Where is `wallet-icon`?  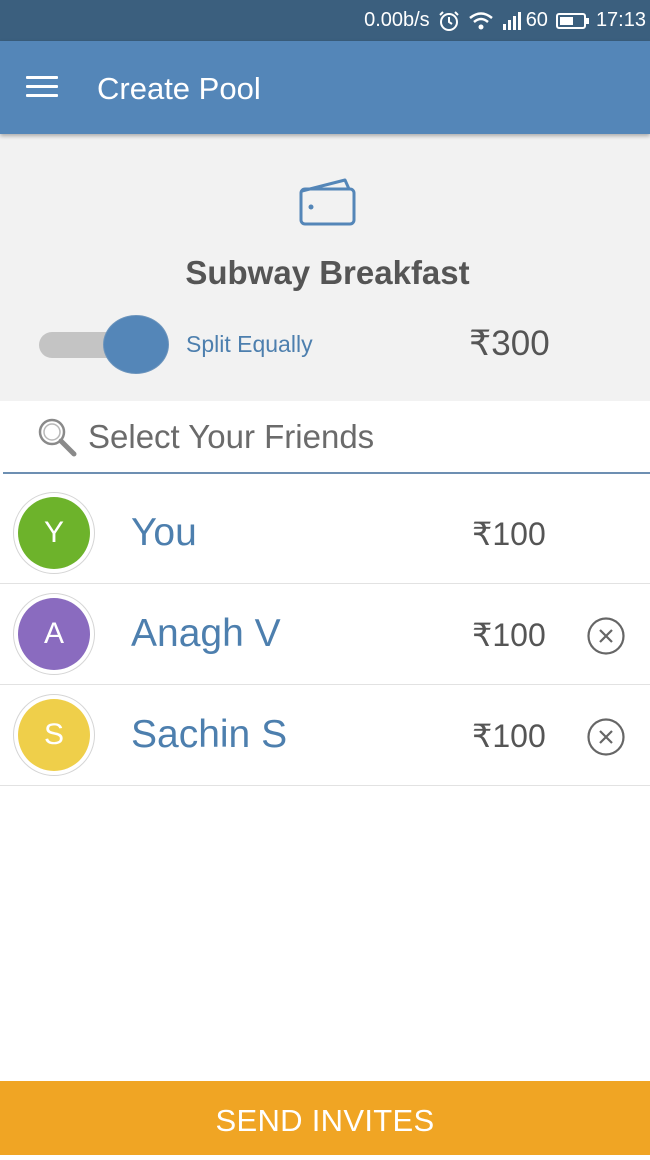
wallet-icon is located at coordinates (328, 204).